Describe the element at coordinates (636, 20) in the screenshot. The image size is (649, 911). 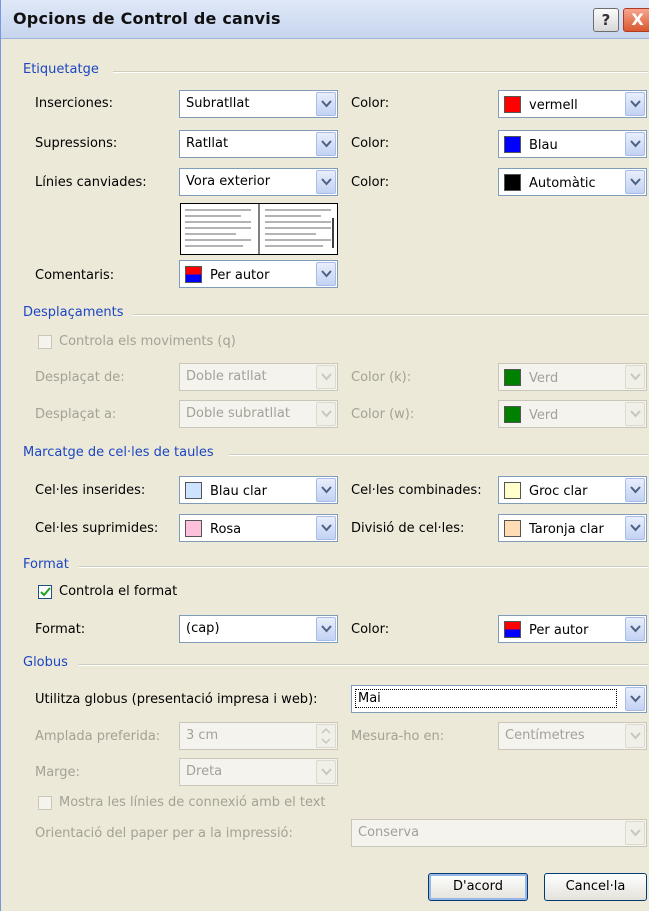
I see `close-button: X` at that location.